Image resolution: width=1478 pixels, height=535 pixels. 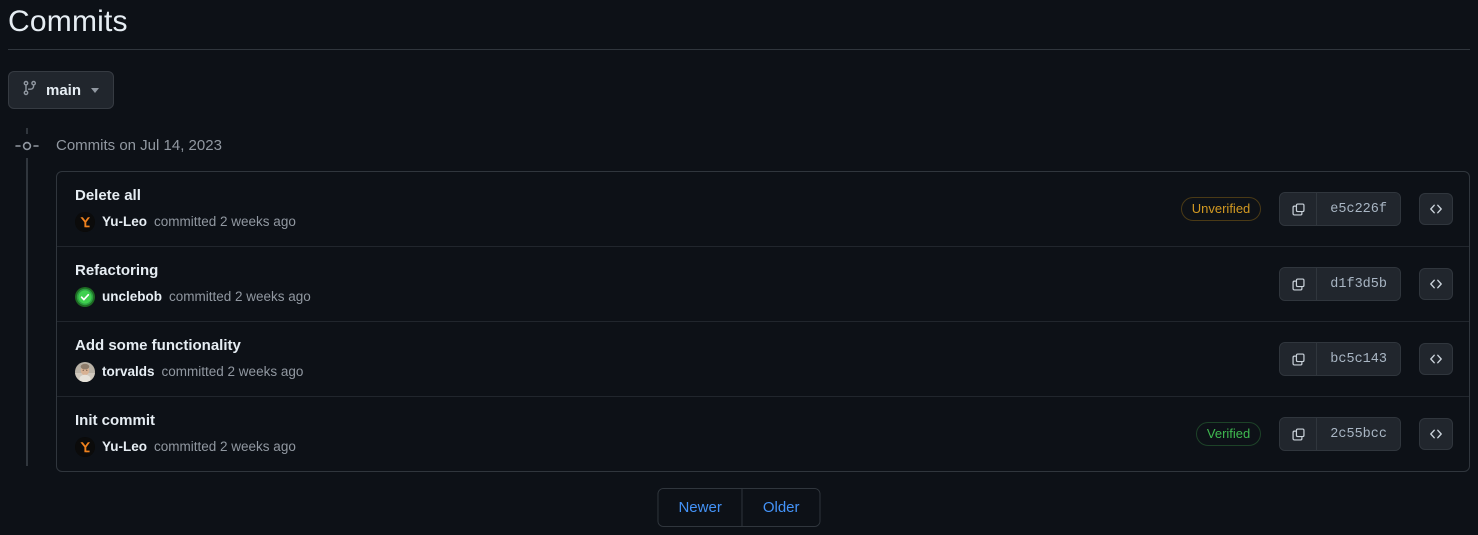 What do you see at coordinates (1358, 209) in the screenshot?
I see `commit-sha: e5c226f` at bounding box center [1358, 209].